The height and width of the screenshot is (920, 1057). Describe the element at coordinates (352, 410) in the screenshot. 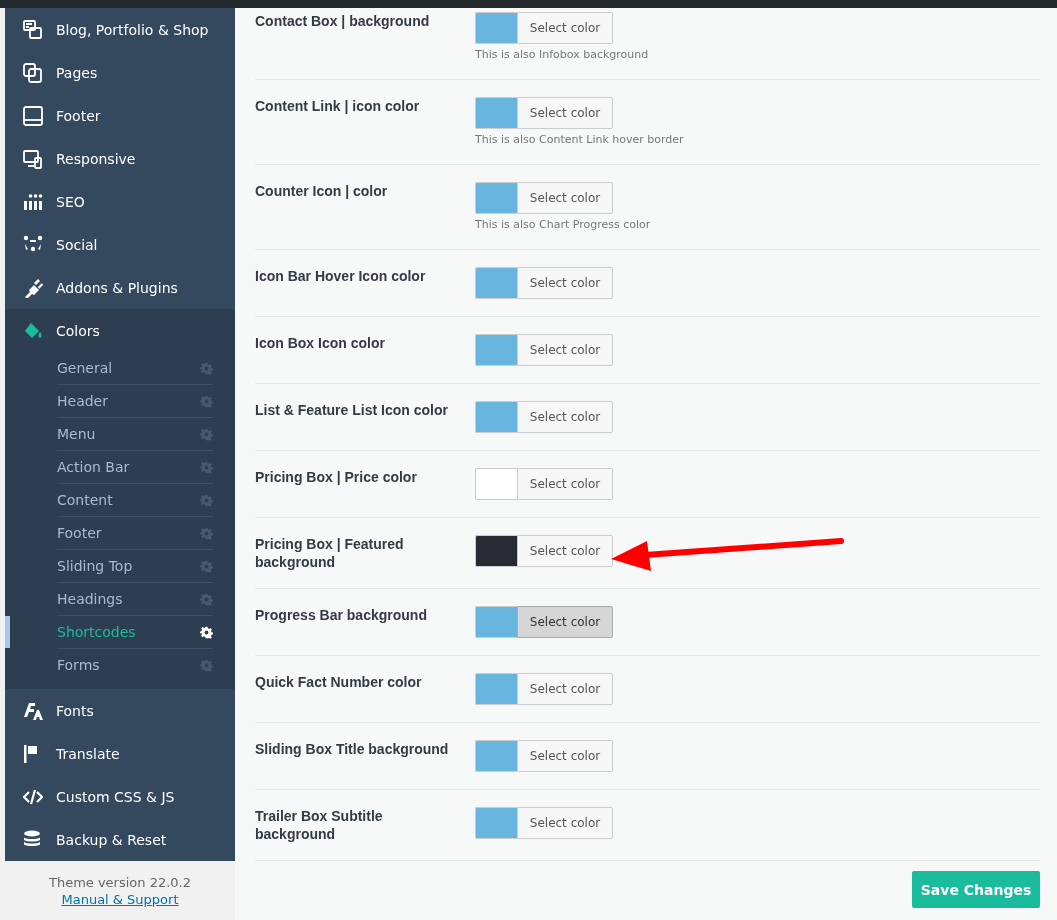

I see `setting-label: List & Feature List Icon color` at that location.